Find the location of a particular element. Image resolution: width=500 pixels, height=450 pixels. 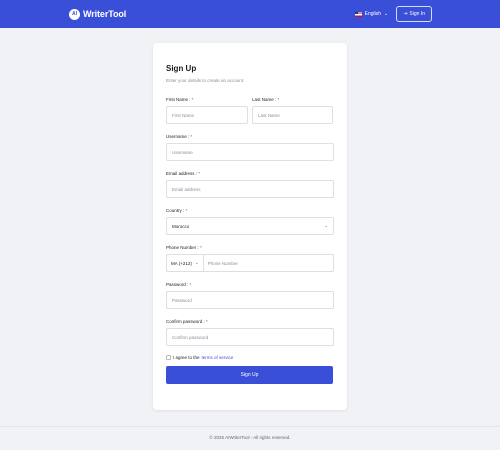

footer-divider is located at coordinates (250, 426).